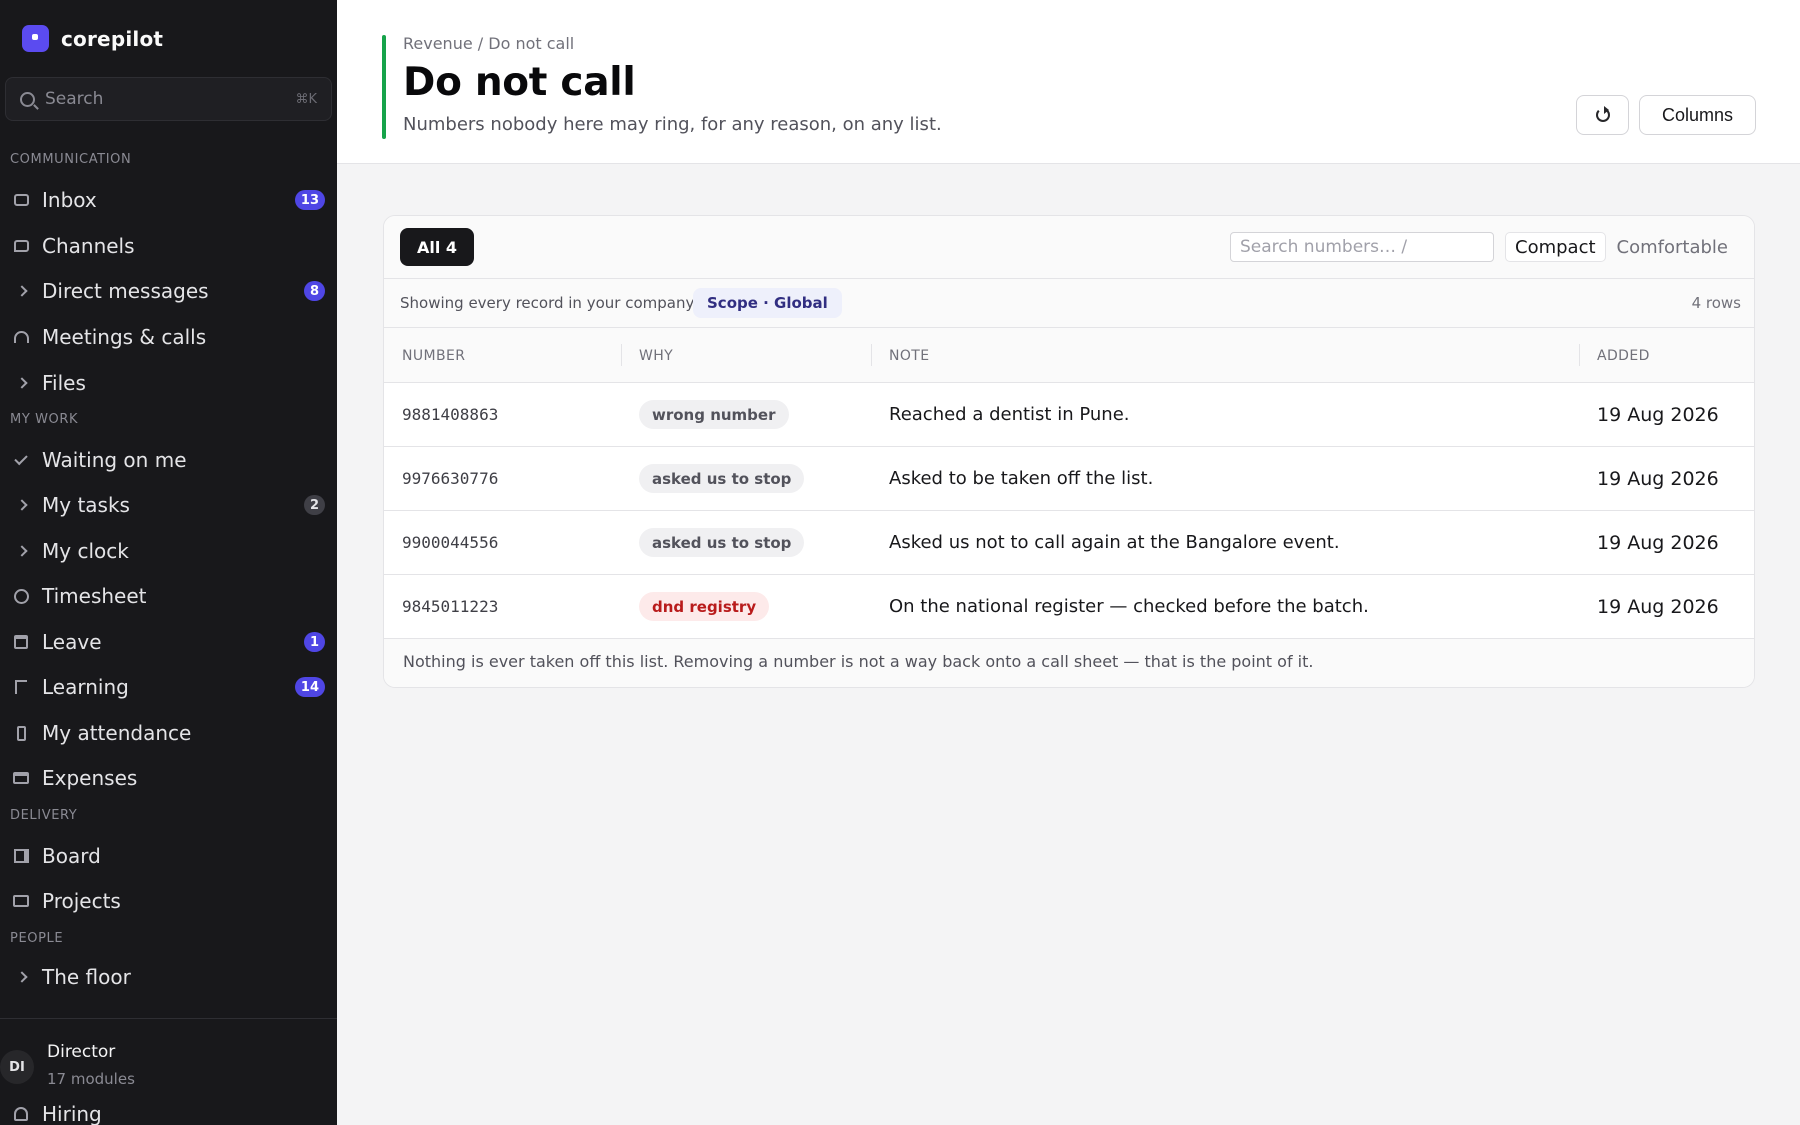  What do you see at coordinates (384, 87) in the screenshot?
I see `accent-bar` at bounding box center [384, 87].